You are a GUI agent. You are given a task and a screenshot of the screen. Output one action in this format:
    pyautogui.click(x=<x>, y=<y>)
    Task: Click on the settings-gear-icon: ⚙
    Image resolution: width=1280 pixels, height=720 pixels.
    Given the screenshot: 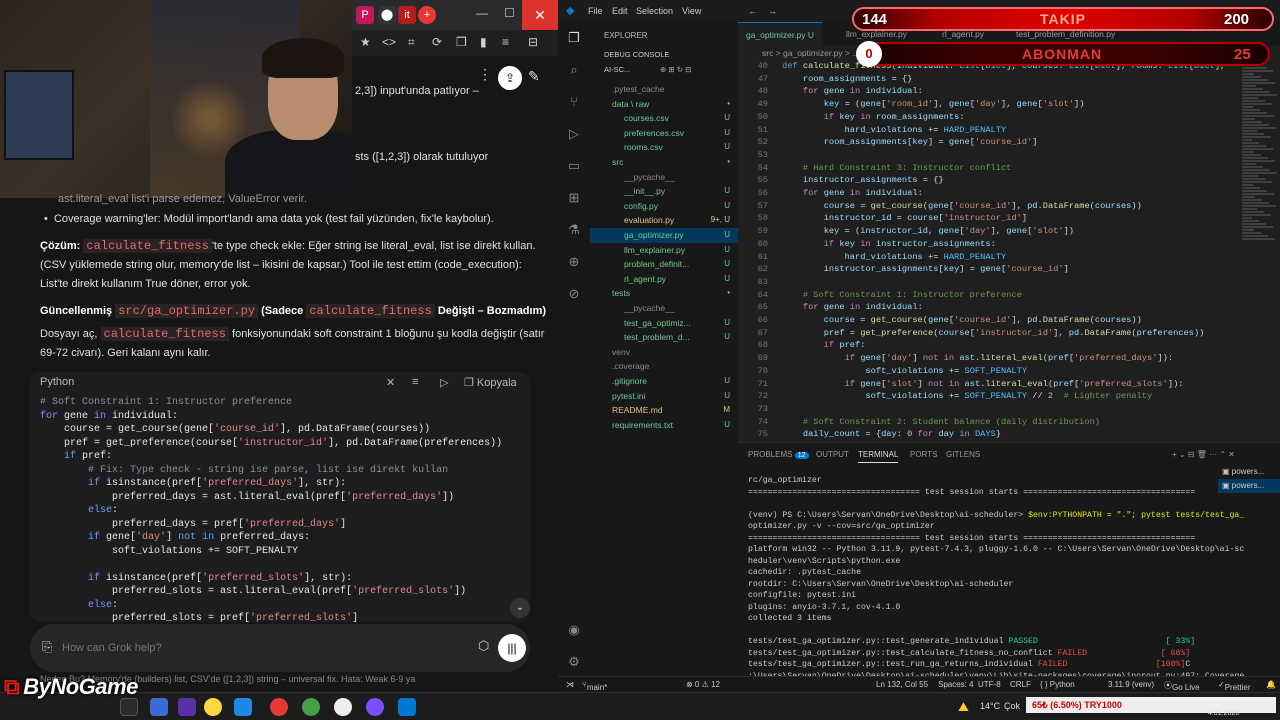 What is the action you would take?
    pyautogui.click(x=574, y=662)
    